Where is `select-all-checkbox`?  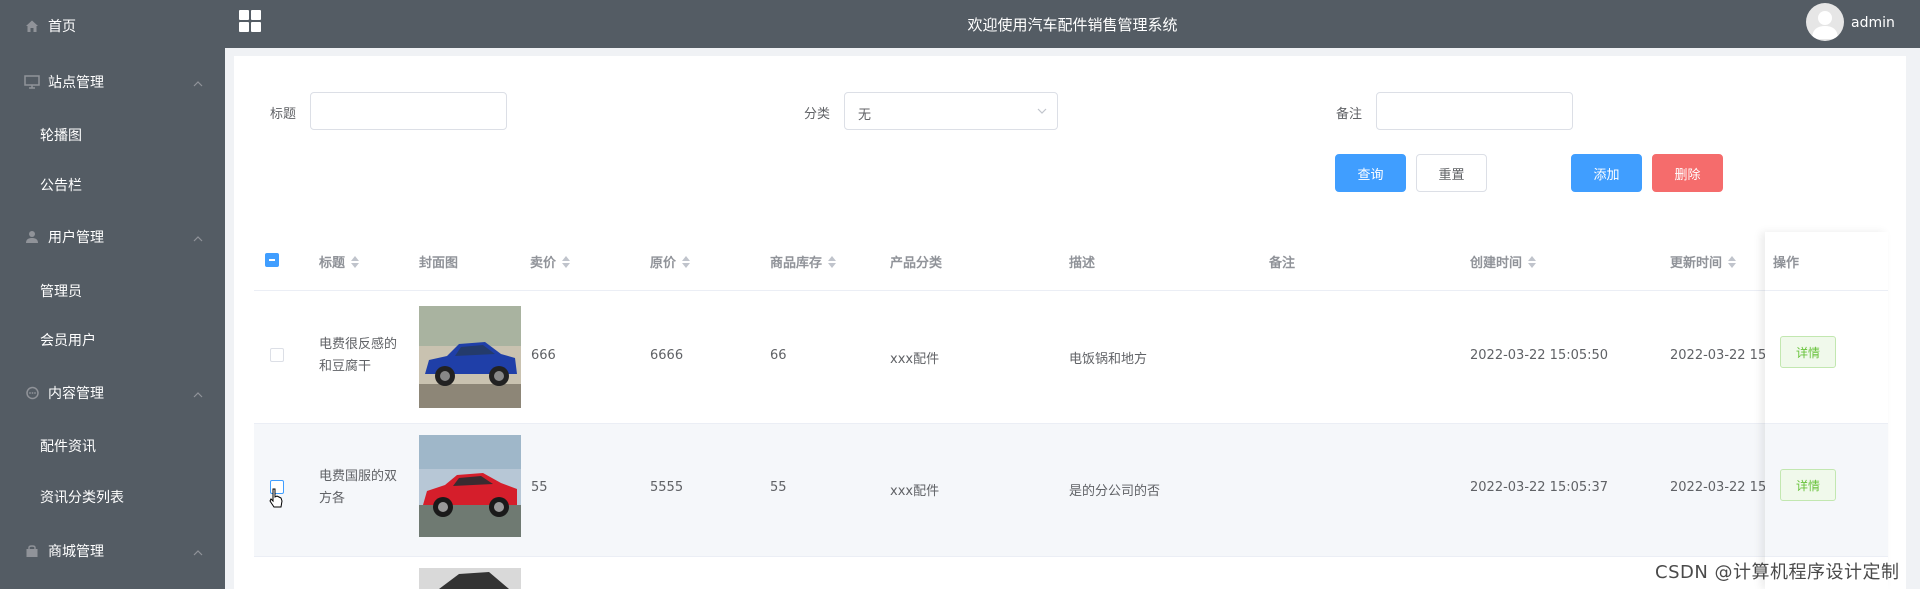 select-all-checkbox is located at coordinates (272, 260).